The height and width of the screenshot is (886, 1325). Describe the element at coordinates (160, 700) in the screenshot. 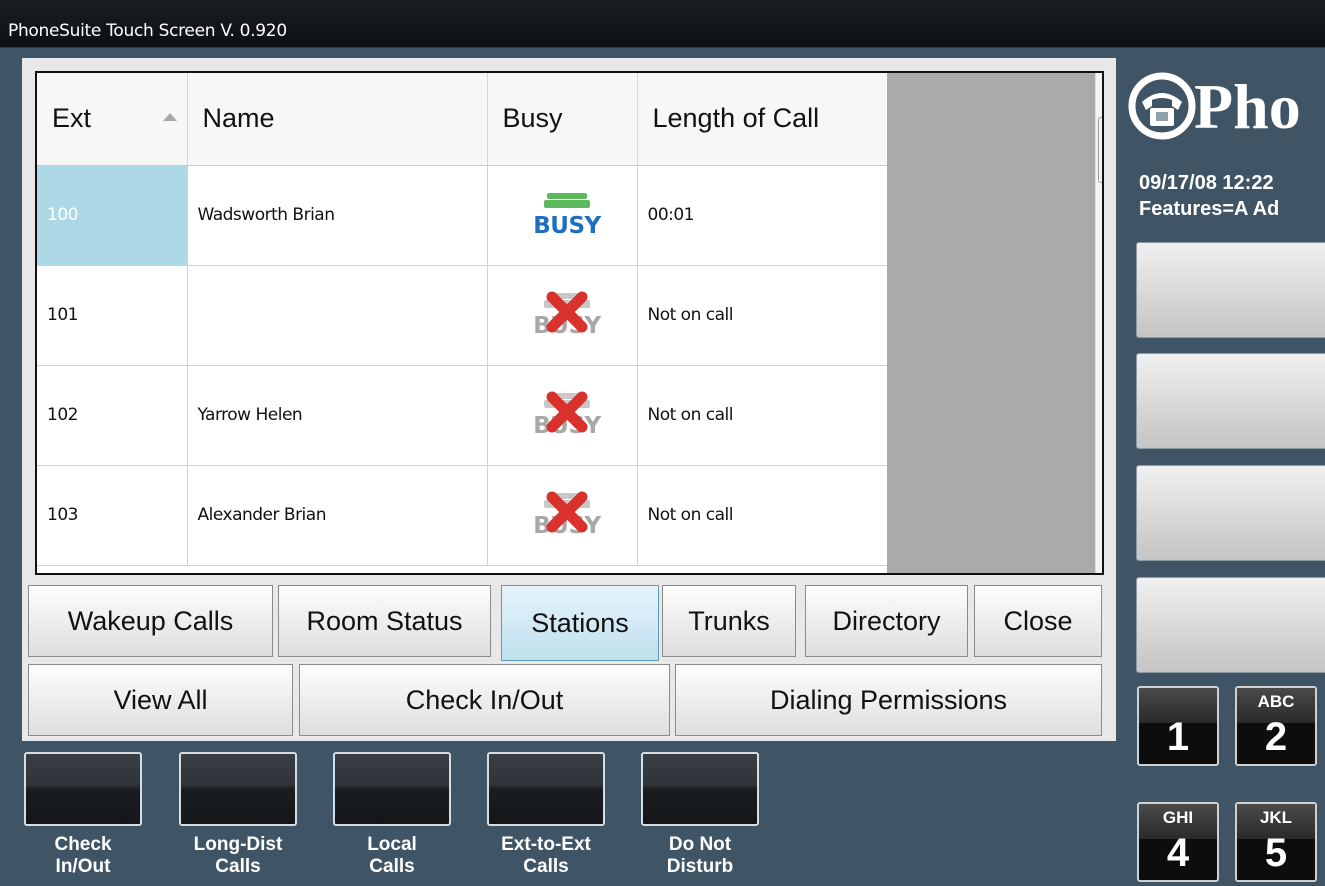

I see `view-all-button: View All` at that location.